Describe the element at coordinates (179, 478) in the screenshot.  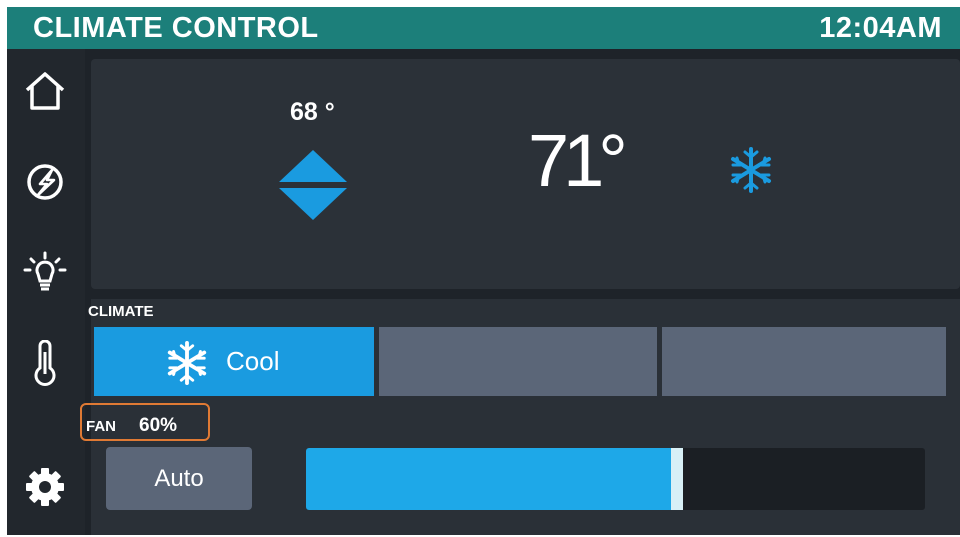
I see `fan-auto-button: Auto` at that location.